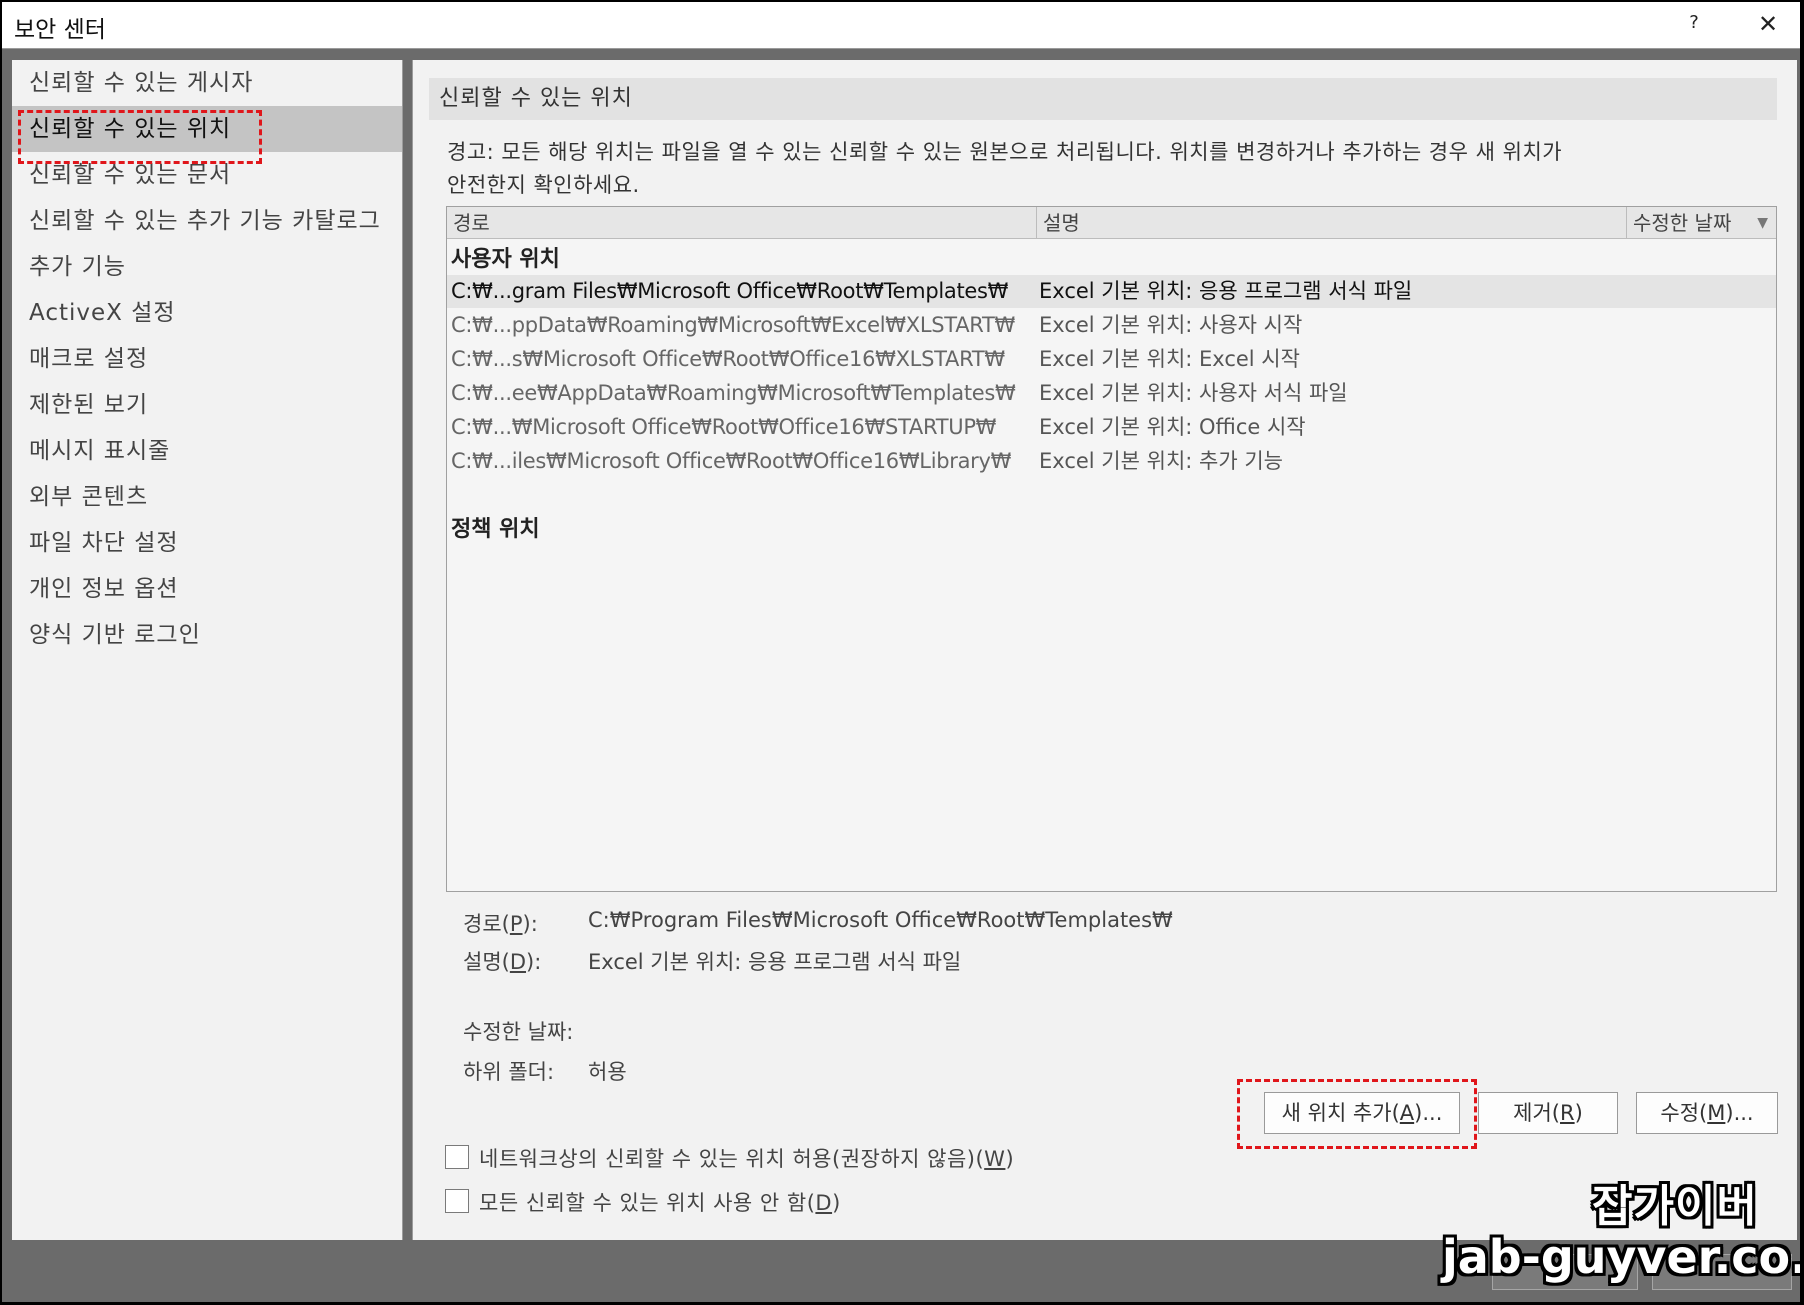 This screenshot has height=1305, width=1804. Describe the element at coordinates (1332, 223) in the screenshot. I see `column-header-description: 설명` at that location.